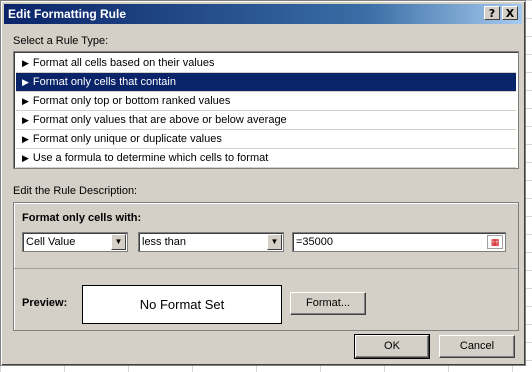 This screenshot has height=372, width=532. What do you see at coordinates (61, 41) in the screenshot?
I see `rule-type-label: Select a Rule Type:` at bounding box center [61, 41].